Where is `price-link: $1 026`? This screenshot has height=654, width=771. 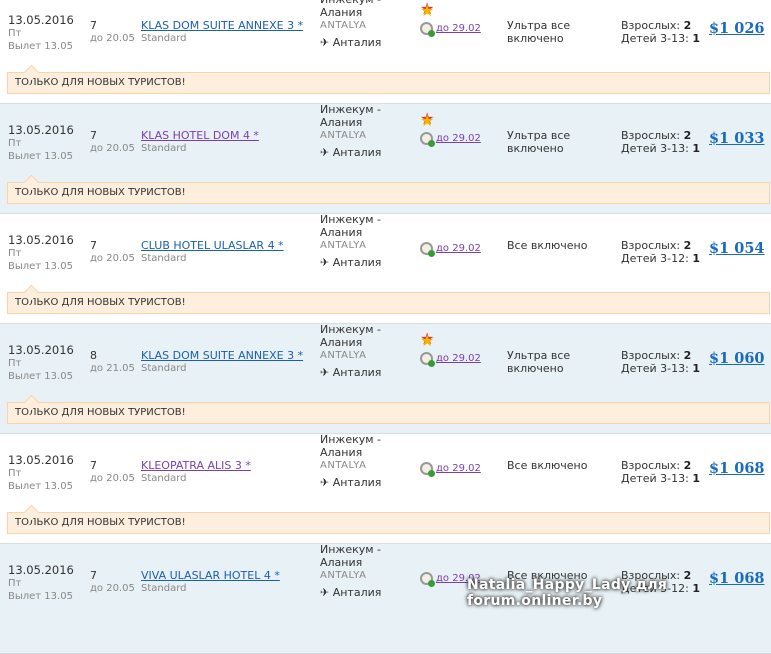
price-link: $1 026 is located at coordinates (737, 28).